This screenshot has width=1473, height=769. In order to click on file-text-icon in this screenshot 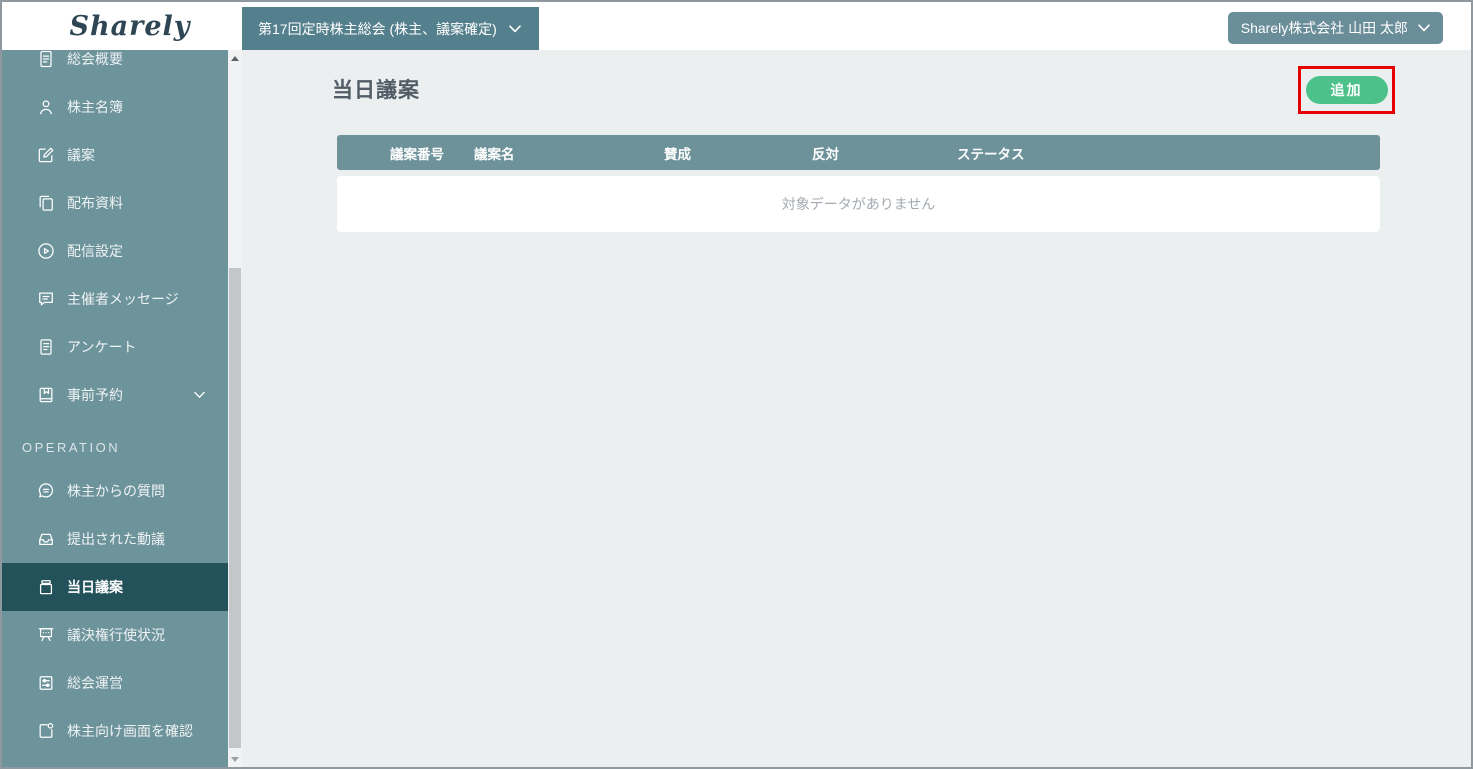, I will do `click(46, 59)`.